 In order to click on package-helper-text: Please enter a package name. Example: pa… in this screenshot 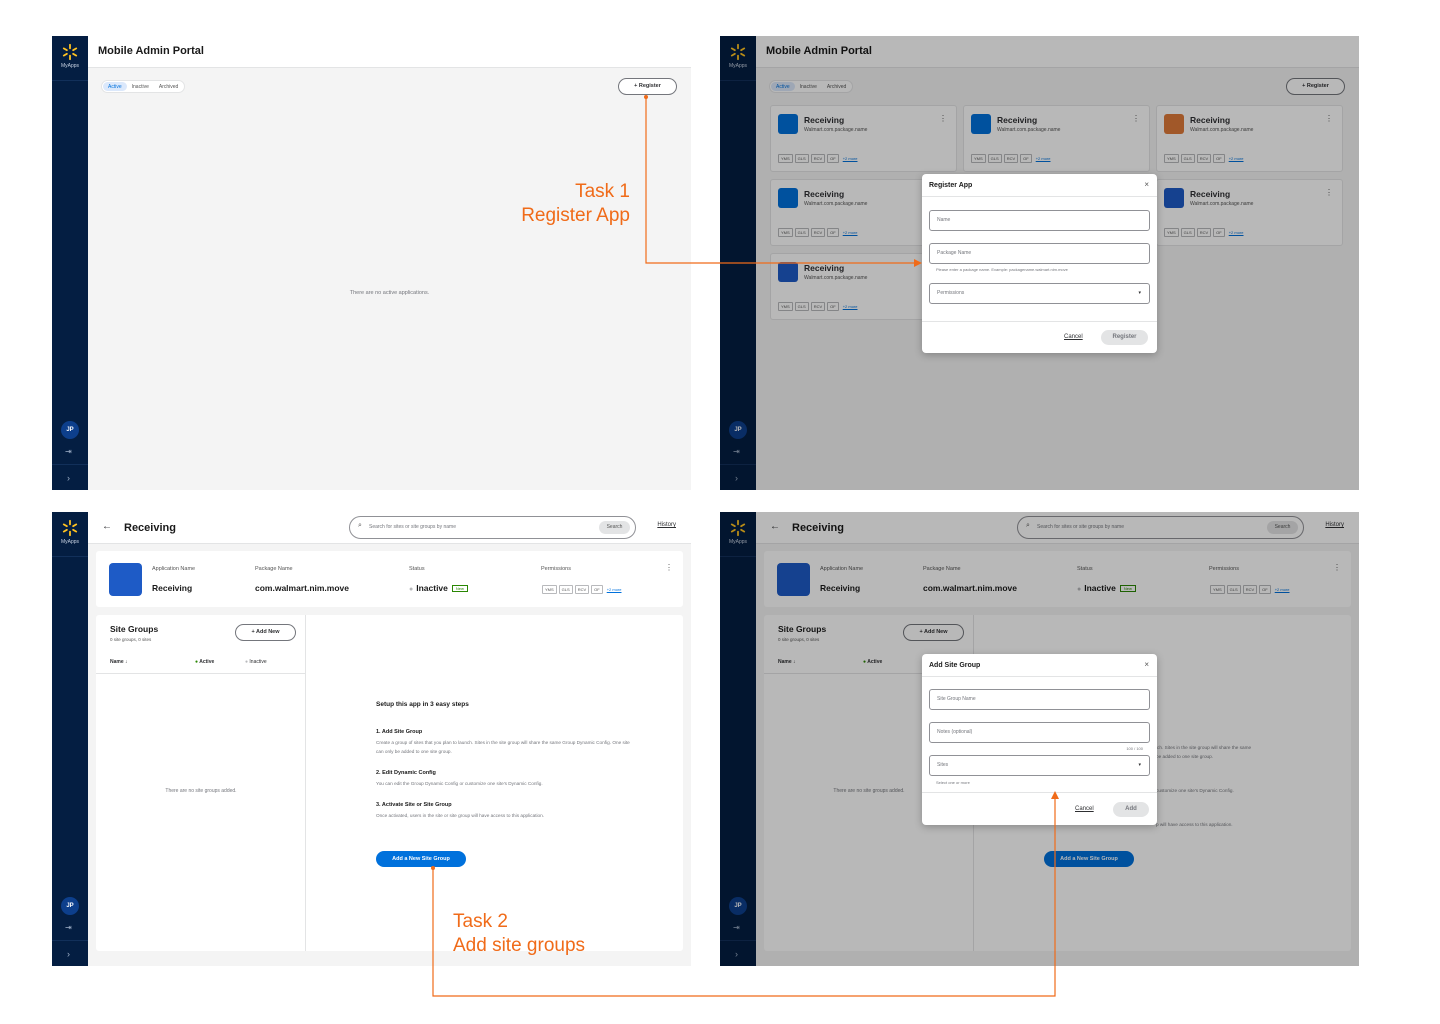, I will do `click(1002, 269)`.